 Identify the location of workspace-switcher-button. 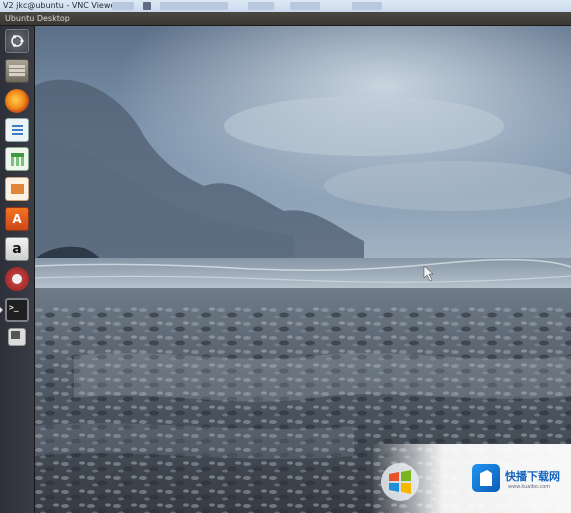
(17, 337).